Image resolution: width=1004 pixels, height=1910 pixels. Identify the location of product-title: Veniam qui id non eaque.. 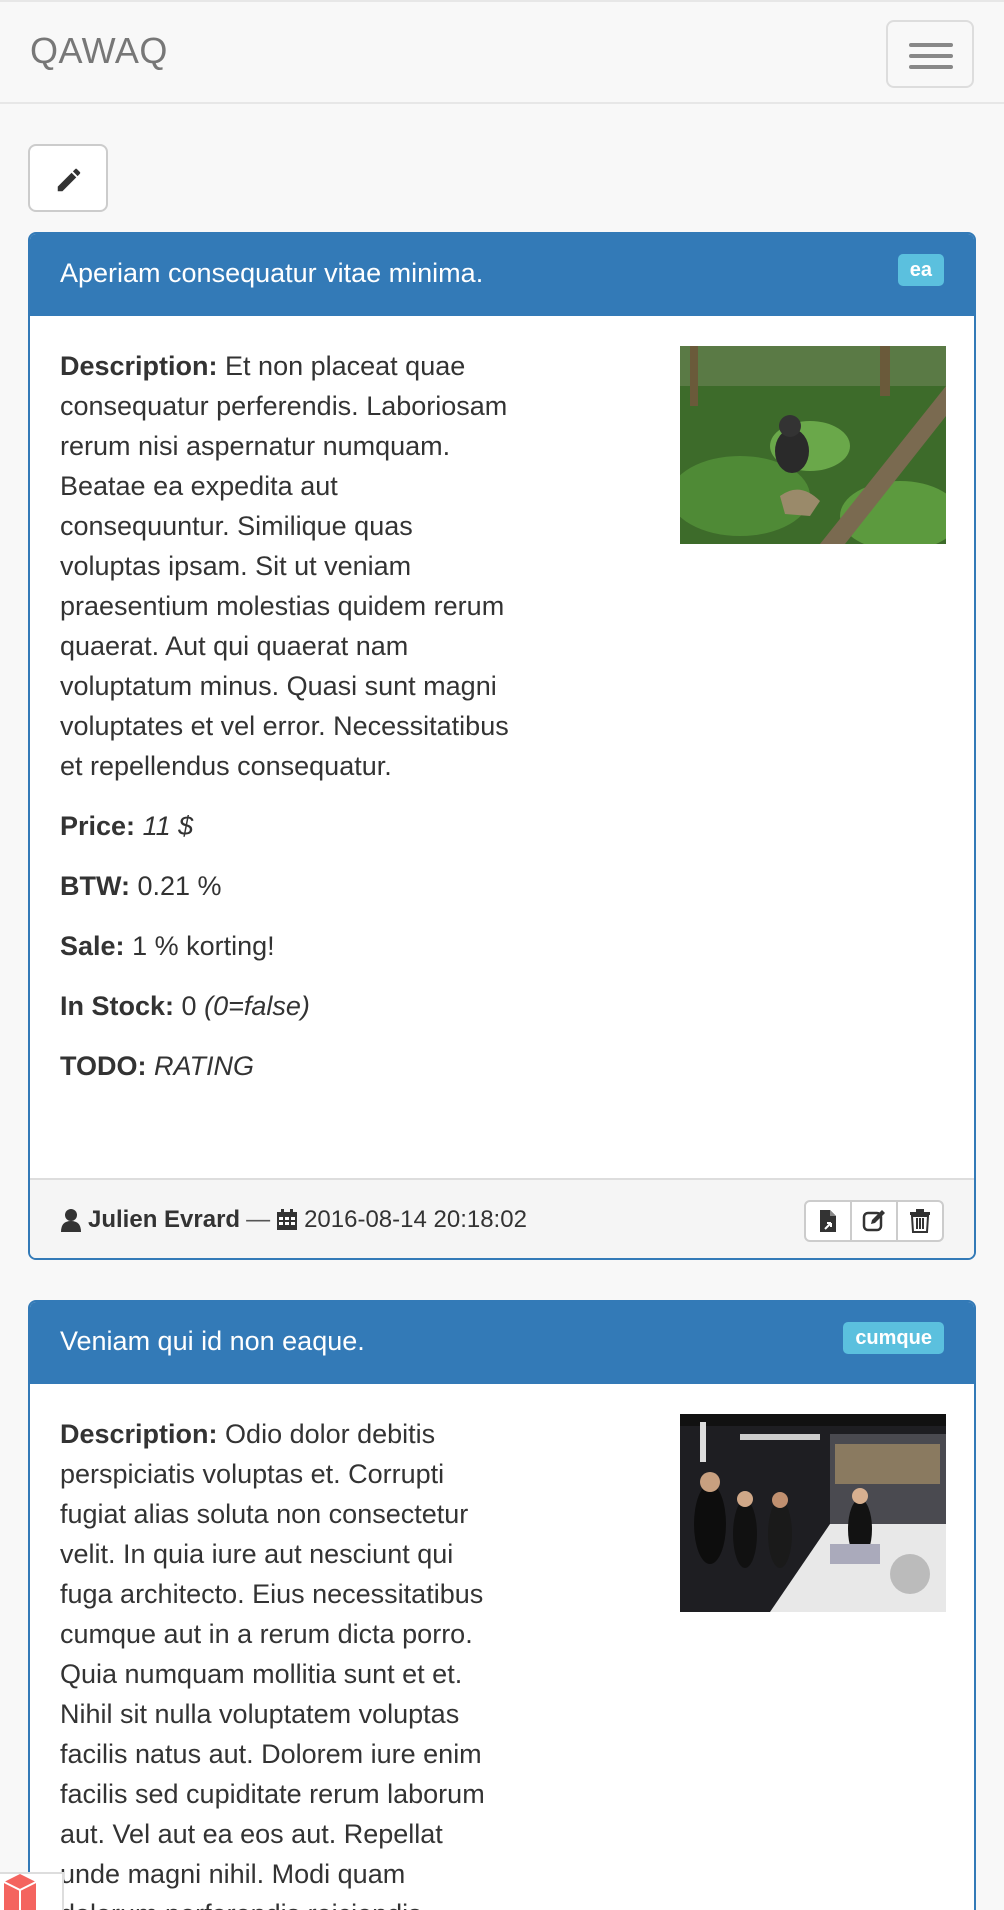
(212, 1341).